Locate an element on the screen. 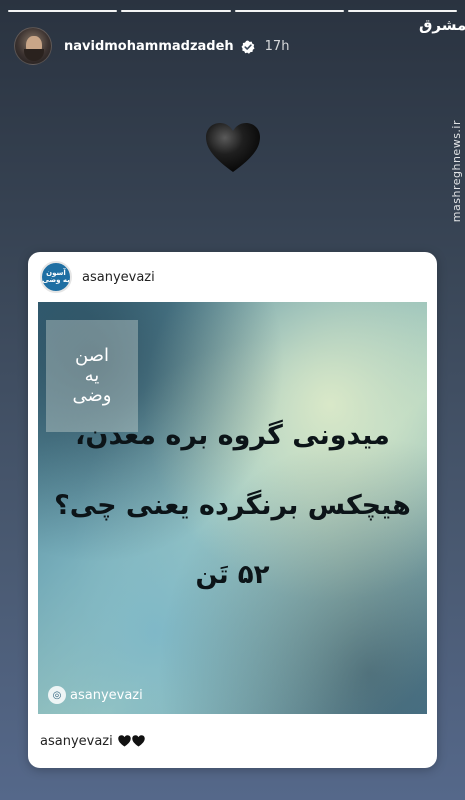 The width and height of the screenshot is (465, 800). post-avatar: آسون یه وضی is located at coordinates (56, 277).